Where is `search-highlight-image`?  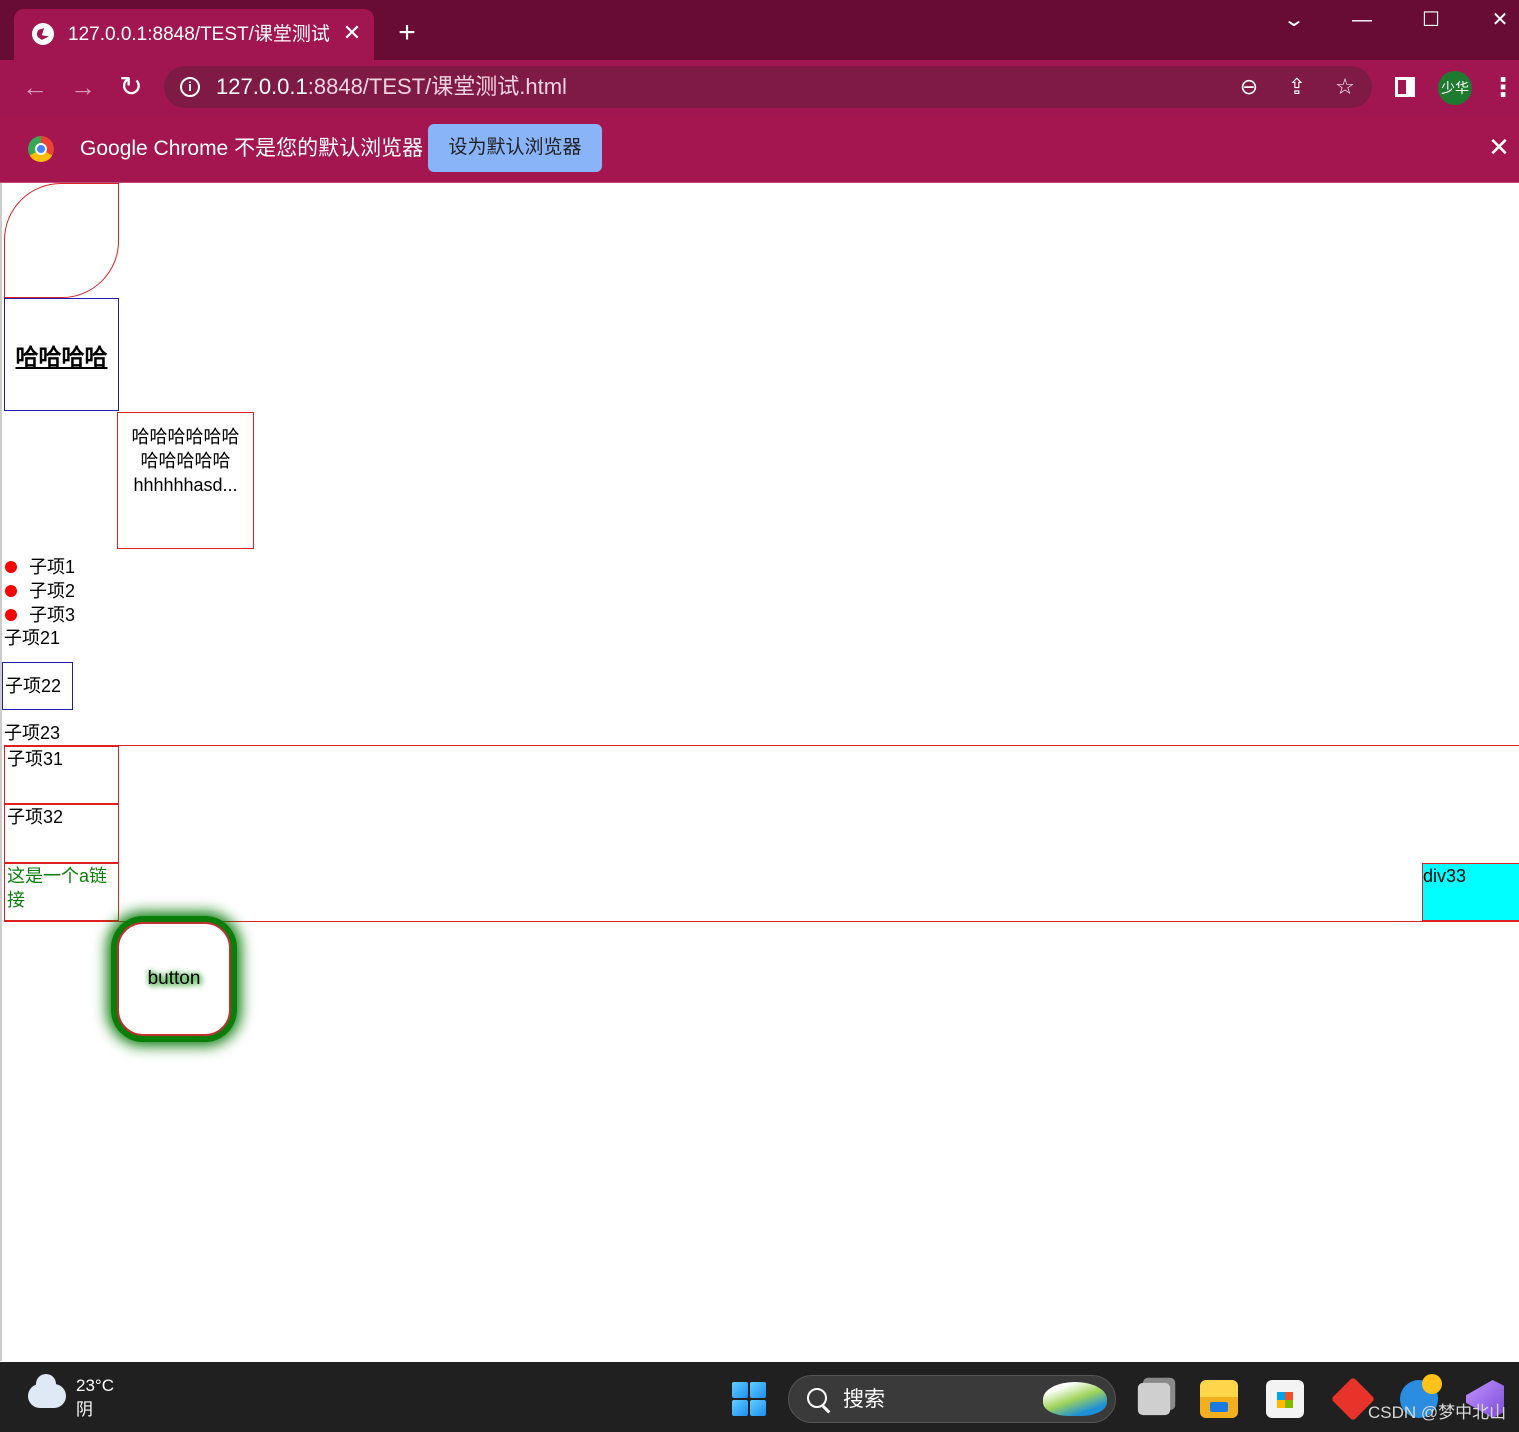 search-highlight-image is located at coordinates (1075, 1399).